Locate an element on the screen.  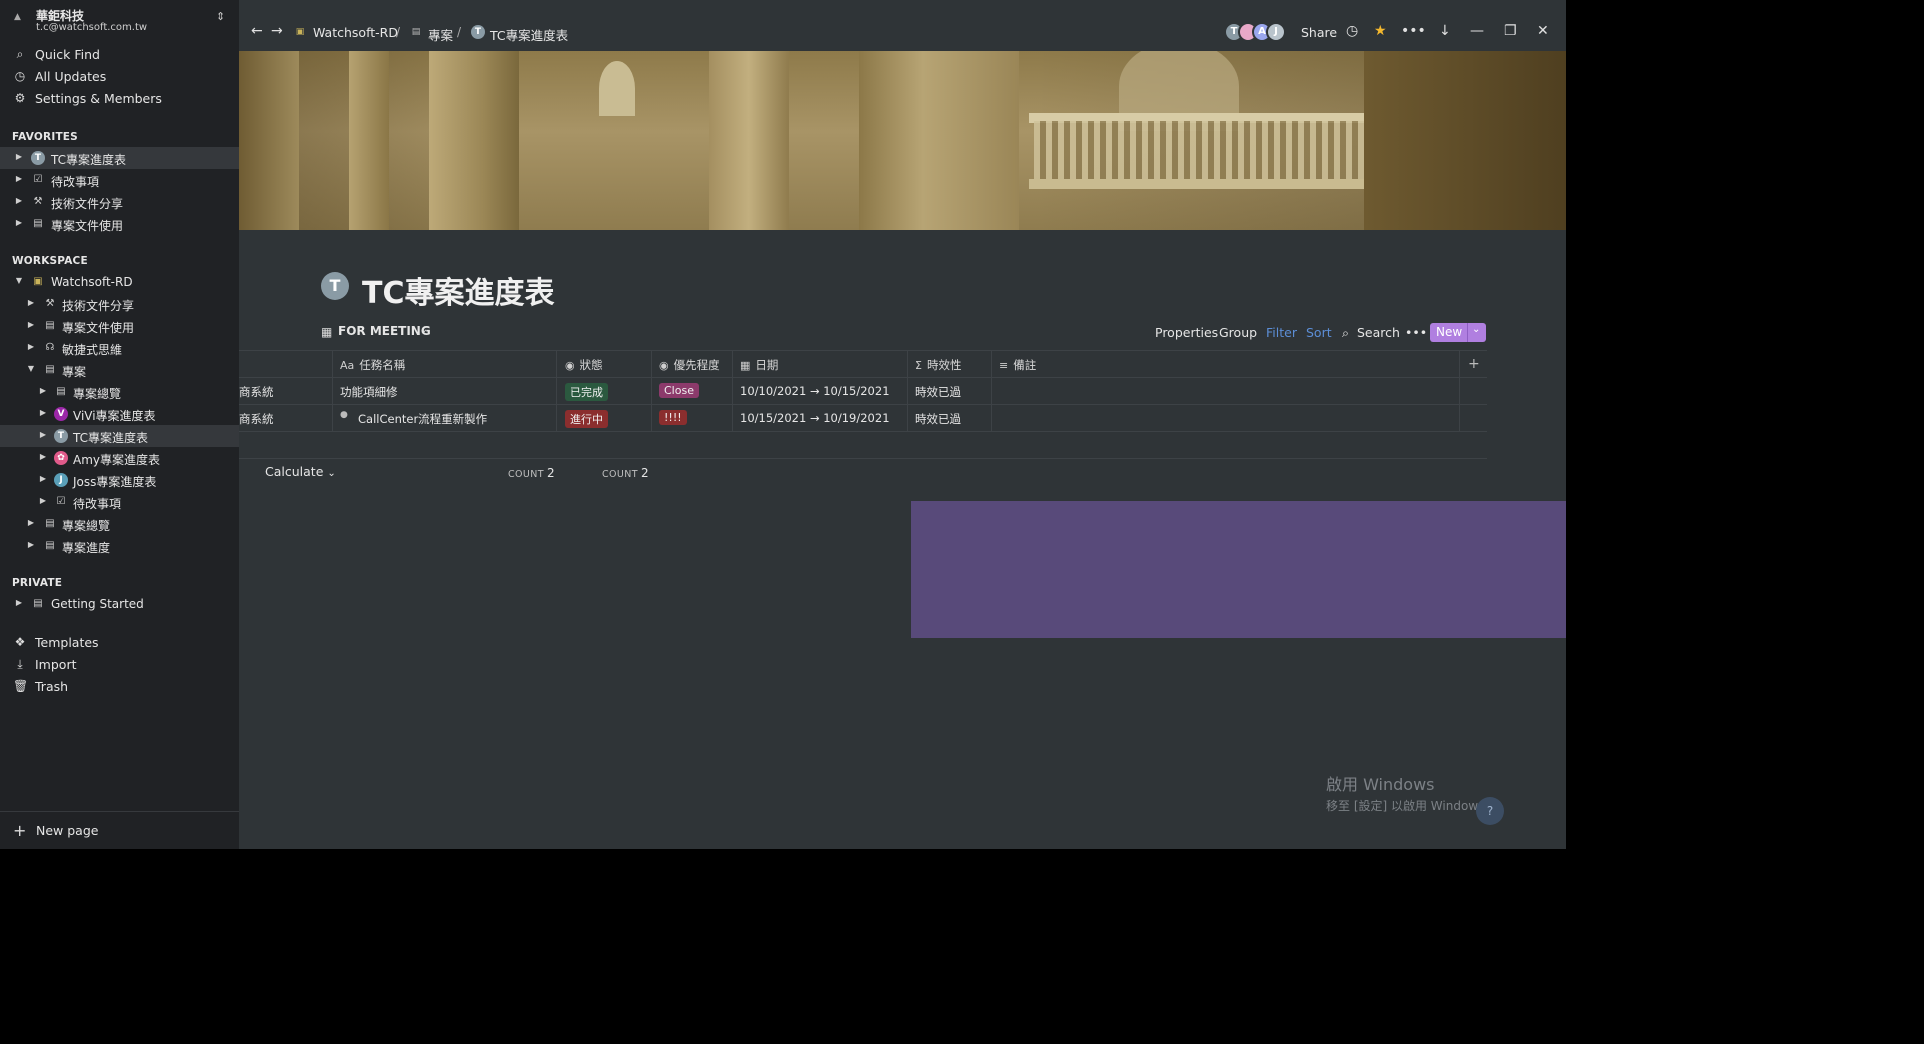
chevron-down-icon: ⌄ is located at coordinates (1476, 329).